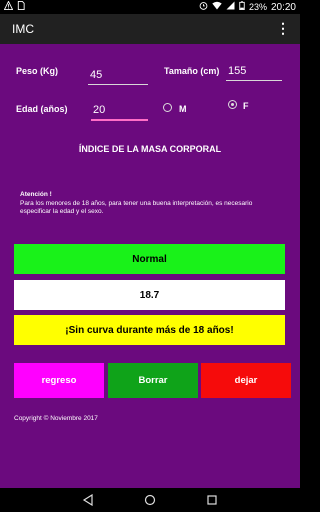 Image resolution: width=320 pixels, height=512 pixels. Describe the element at coordinates (242, 7) in the screenshot. I see `battery-icon` at that location.